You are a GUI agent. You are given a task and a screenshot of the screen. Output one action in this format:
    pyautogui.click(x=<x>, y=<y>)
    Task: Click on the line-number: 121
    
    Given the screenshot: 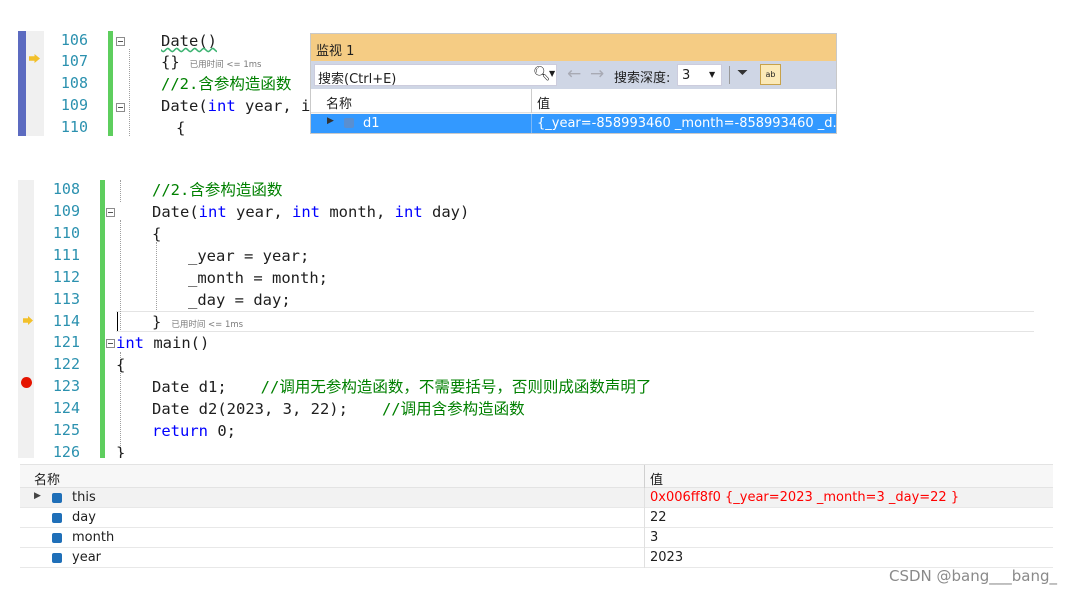 What is the action you would take?
    pyautogui.click(x=66, y=342)
    